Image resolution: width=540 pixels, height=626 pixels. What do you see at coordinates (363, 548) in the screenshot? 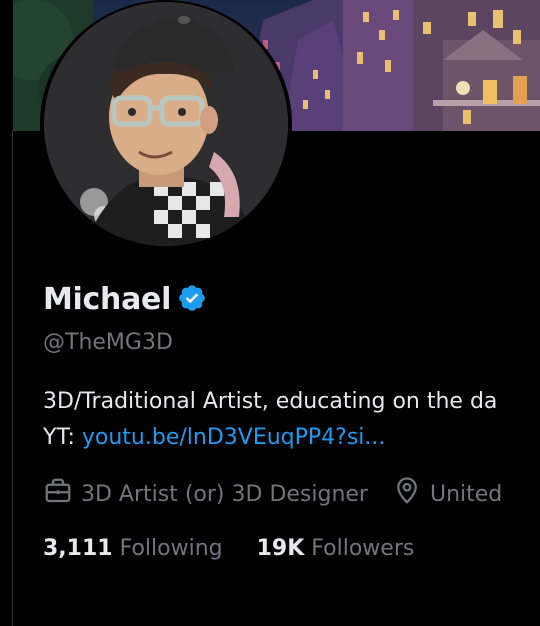
I see `followers-label: Followers` at bounding box center [363, 548].